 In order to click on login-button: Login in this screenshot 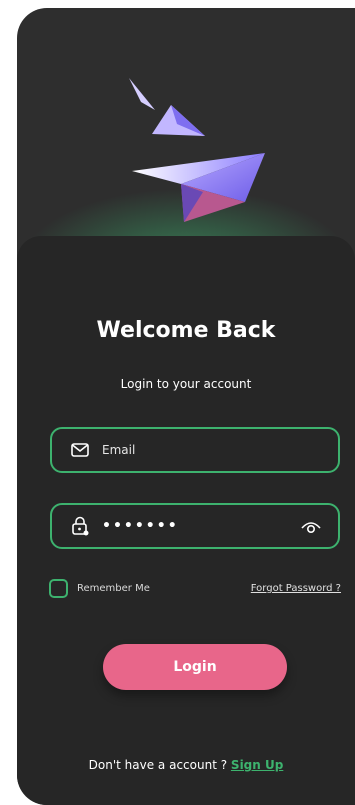, I will do `click(195, 667)`.